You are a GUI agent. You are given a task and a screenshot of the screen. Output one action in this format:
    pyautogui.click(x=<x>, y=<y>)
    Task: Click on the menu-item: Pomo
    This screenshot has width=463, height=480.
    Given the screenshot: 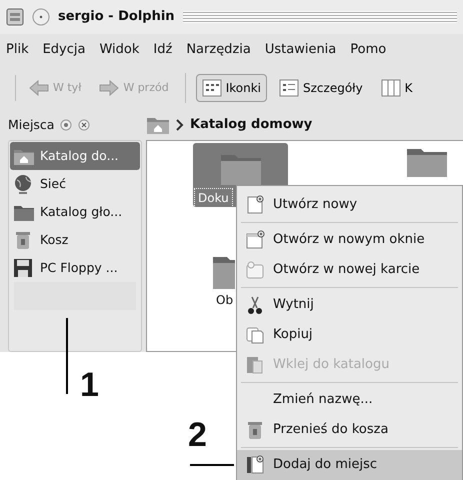 What is the action you would take?
    pyautogui.click(x=368, y=50)
    